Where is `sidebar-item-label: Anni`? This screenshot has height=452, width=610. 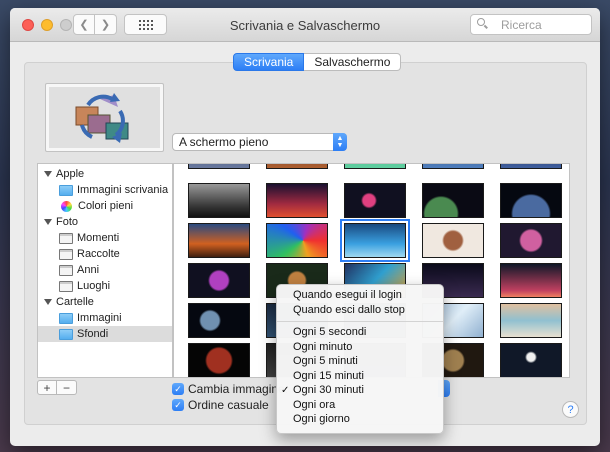
sidebar-item-label: Anni is located at coordinates (88, 270).